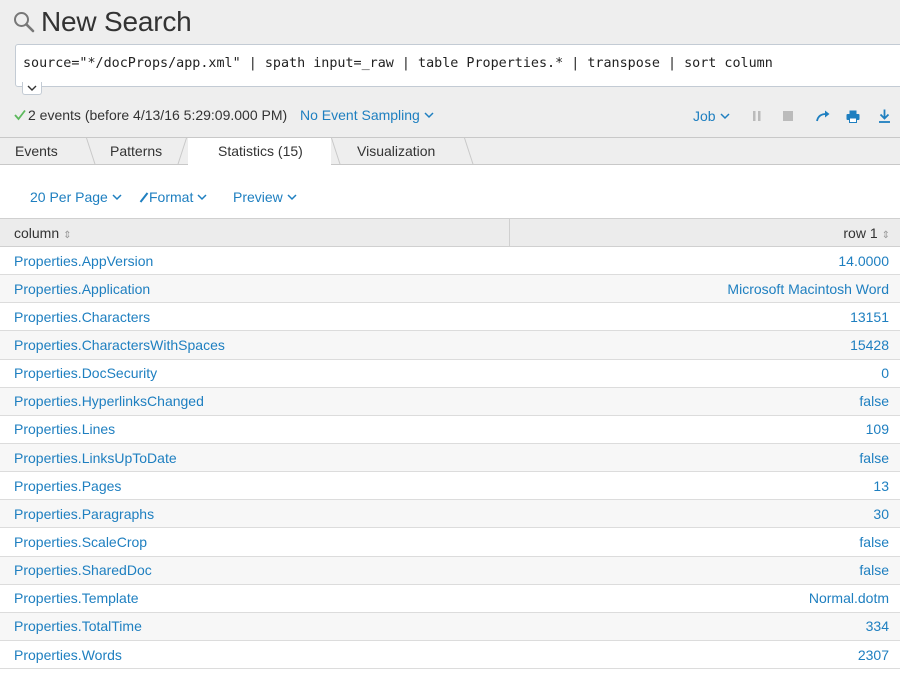 This screenshot has height=680, width=900. What do you see at coordinates (254, 458) in the screenshot?
I see `cell-column-name: Properties.LinksUpToDate` at bounding box center [254, 458].